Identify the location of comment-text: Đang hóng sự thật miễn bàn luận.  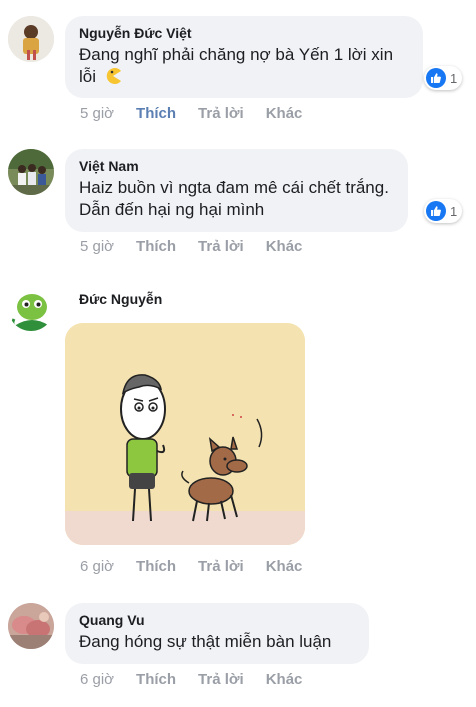
(205, 641).